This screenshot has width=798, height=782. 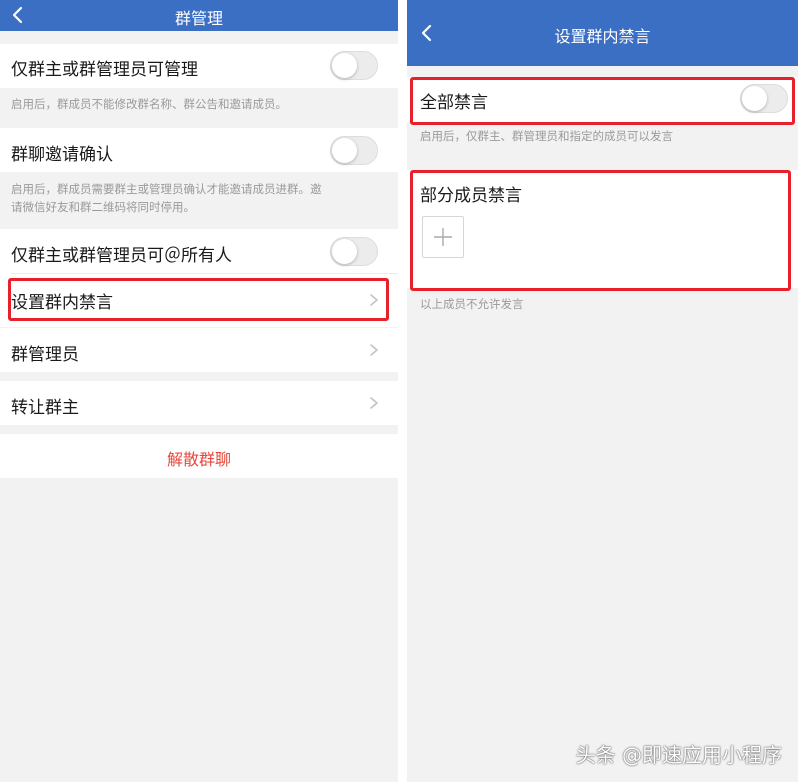 I want to click on at-all-toggle, so click(x=354, y=251).